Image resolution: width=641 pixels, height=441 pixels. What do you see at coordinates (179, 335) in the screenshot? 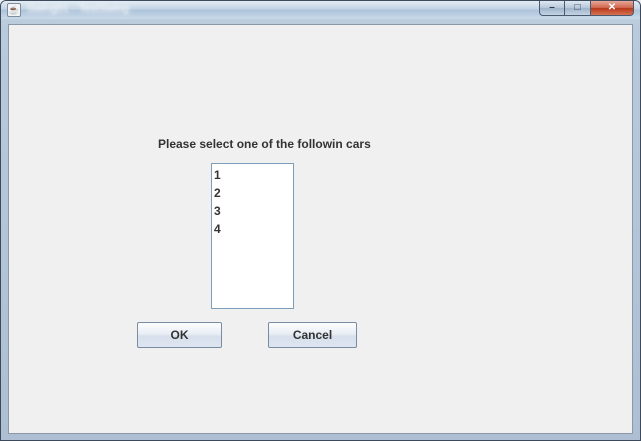
I see `ok-button: OK` at bounding box center [179, 335].